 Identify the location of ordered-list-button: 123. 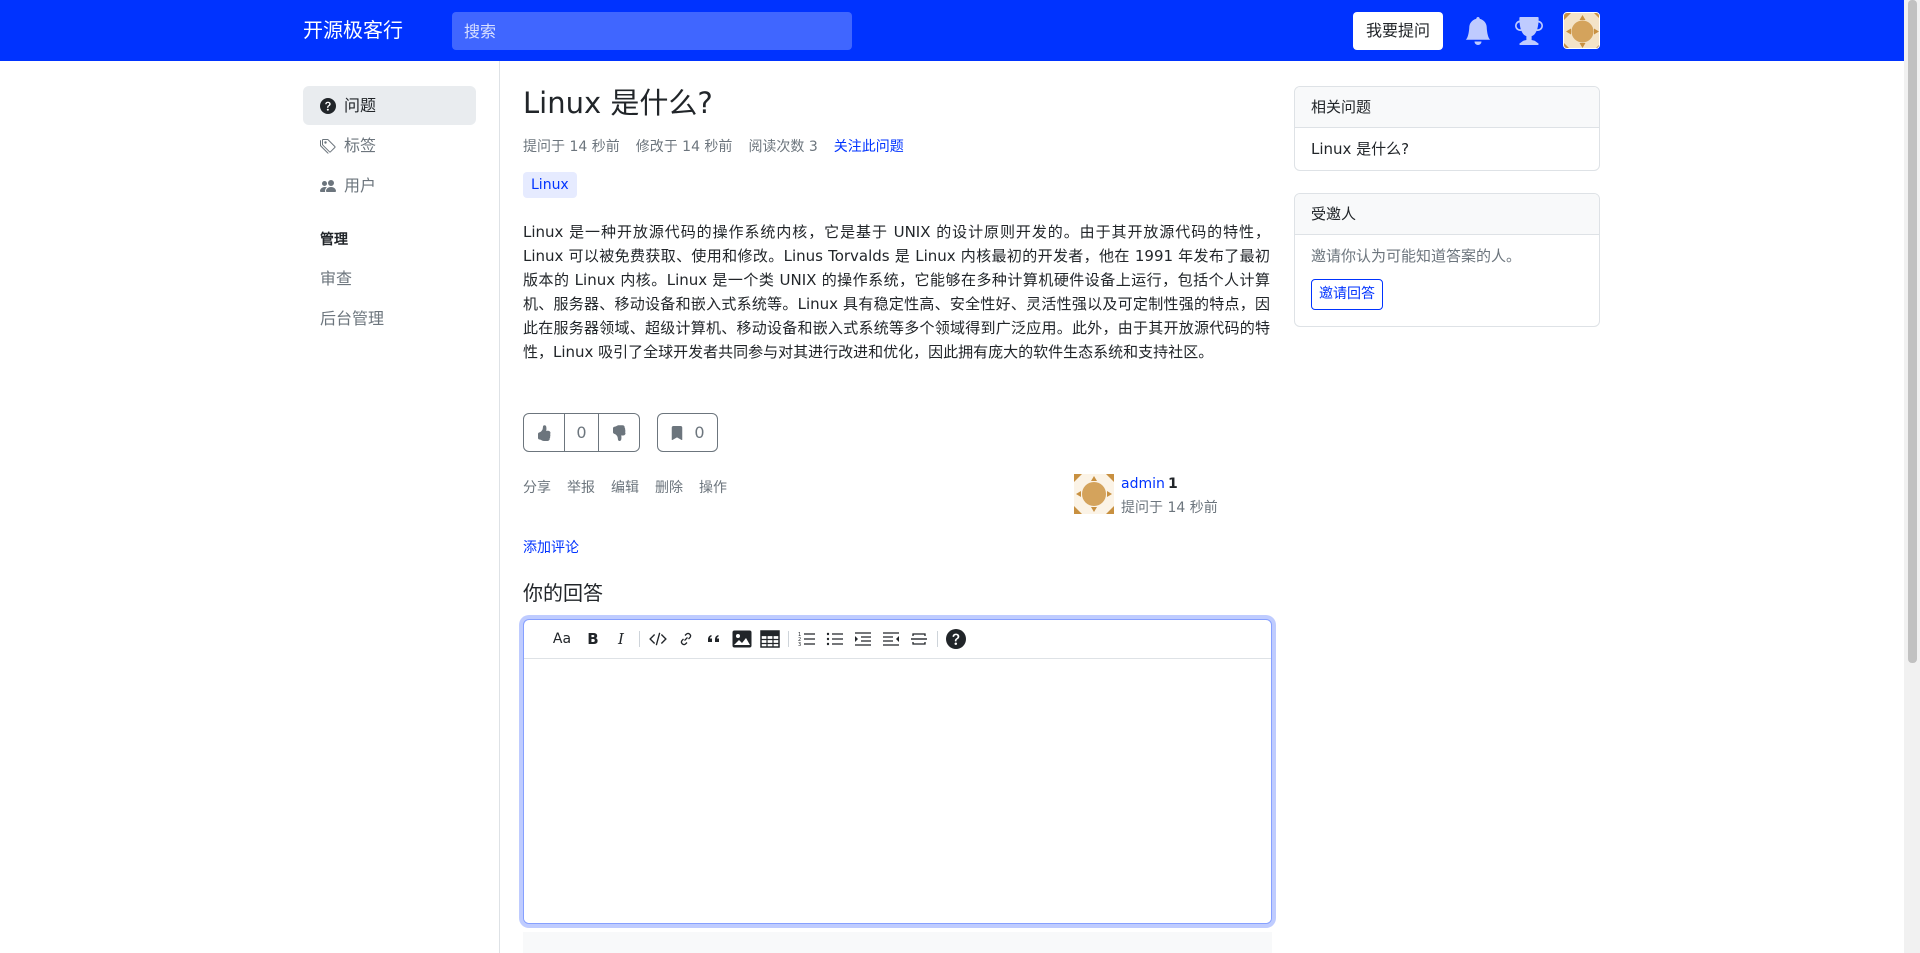
(807, 639).